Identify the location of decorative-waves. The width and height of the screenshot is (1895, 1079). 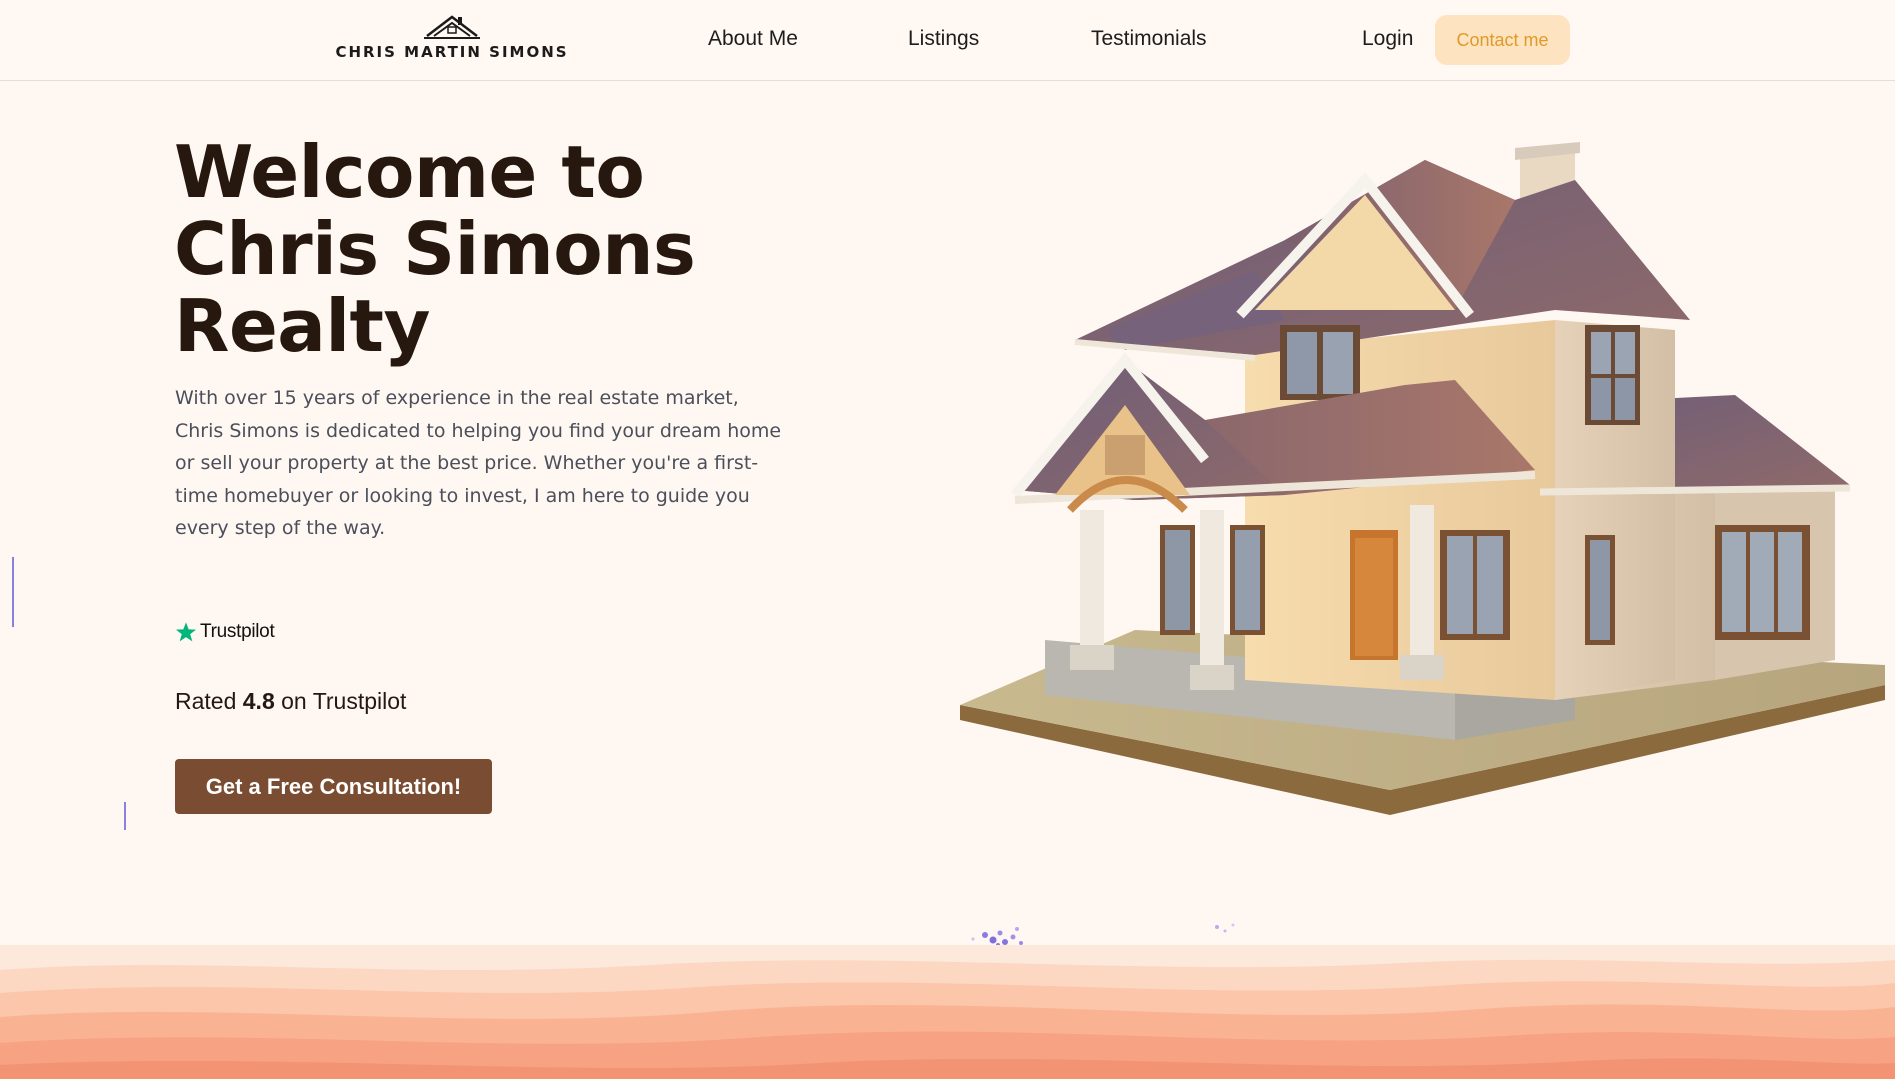
(947, 1012).